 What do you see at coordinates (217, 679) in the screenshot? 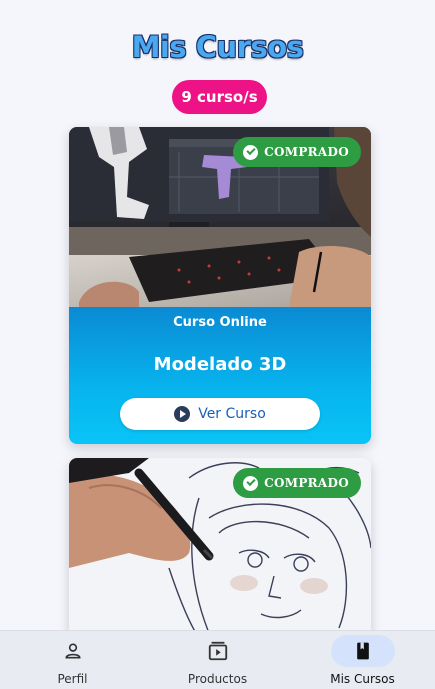
I see `nav-label: Productos` at bounding box center [217, 679].